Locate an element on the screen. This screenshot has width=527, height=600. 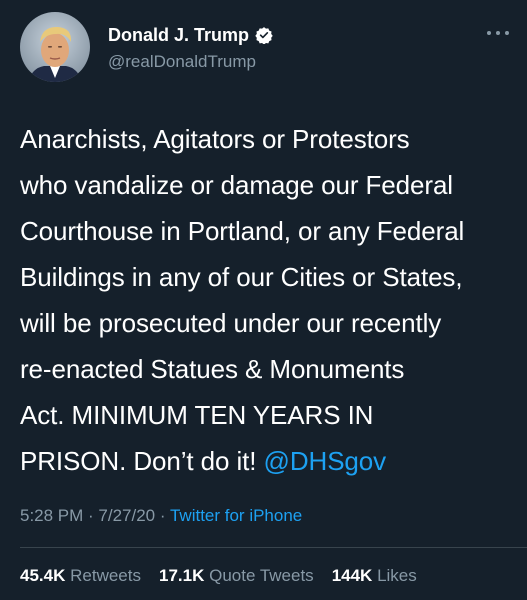
divider is located at coordinates (273, 547).